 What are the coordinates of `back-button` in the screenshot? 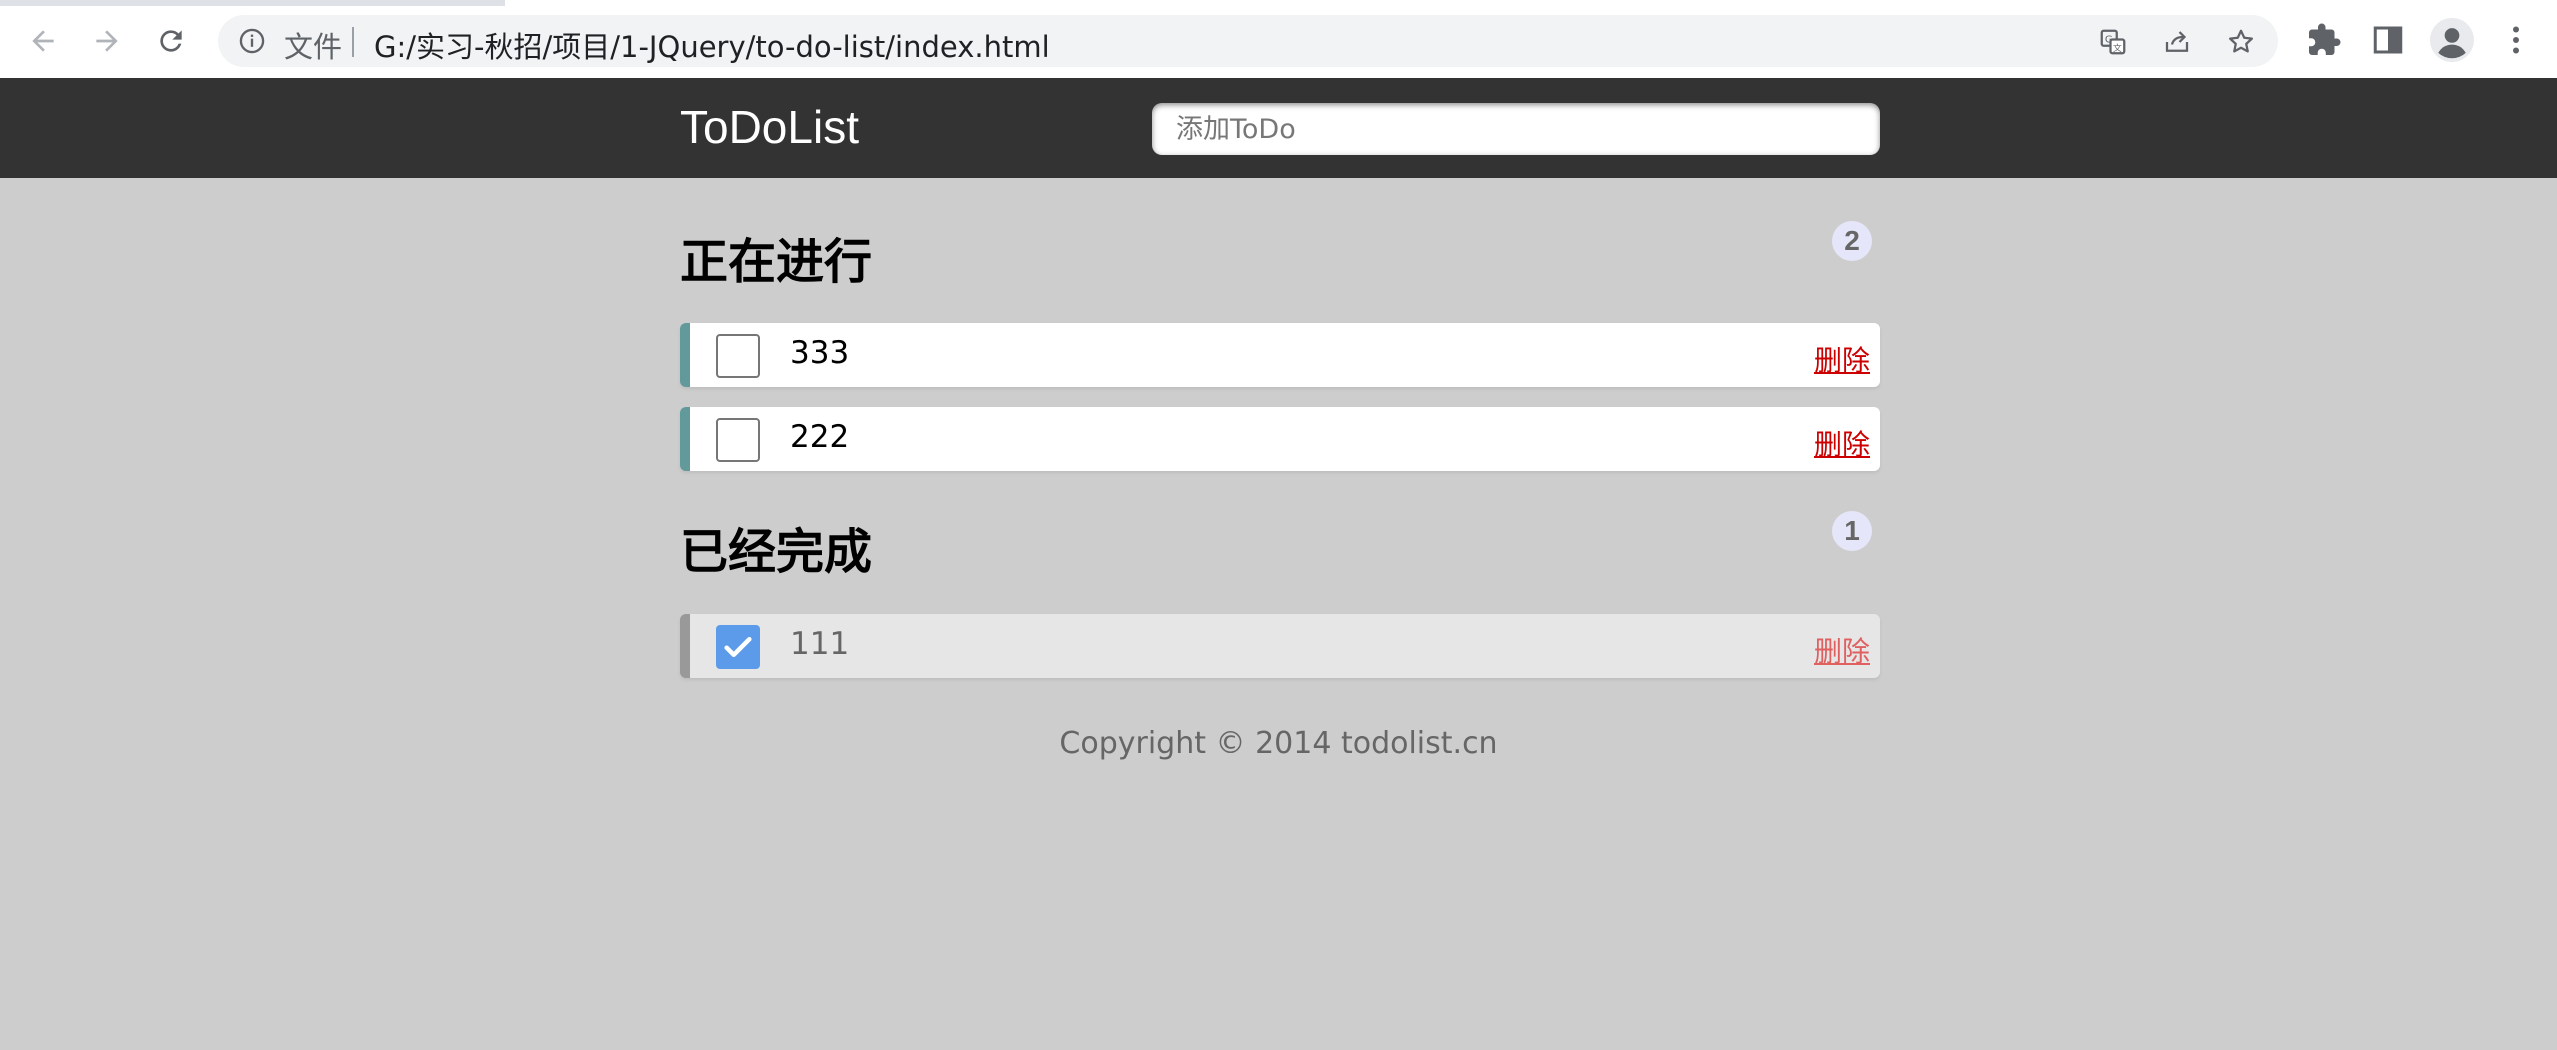 It's located at (43, 41).